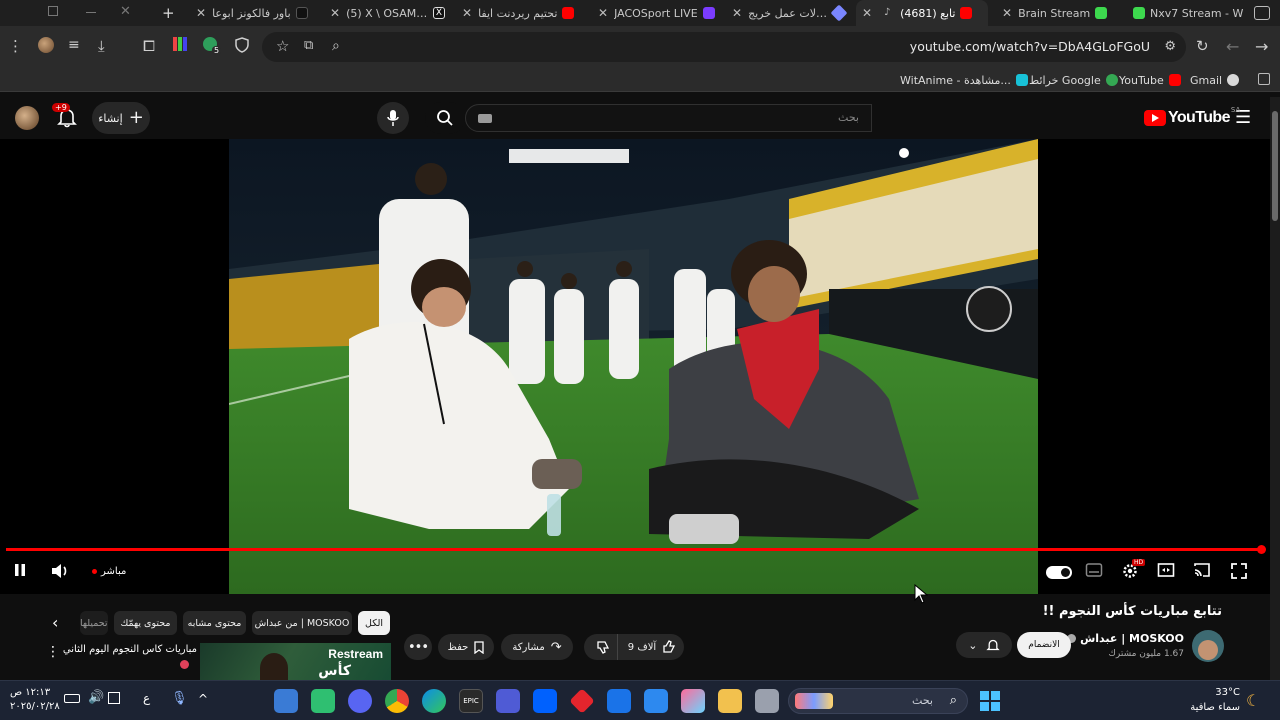 This screenshot has height=720, width=1280. Describe the element at coordinates (1073, 80) in the screenshot. I see `bookmark-maps: خرائط Google` at that location.